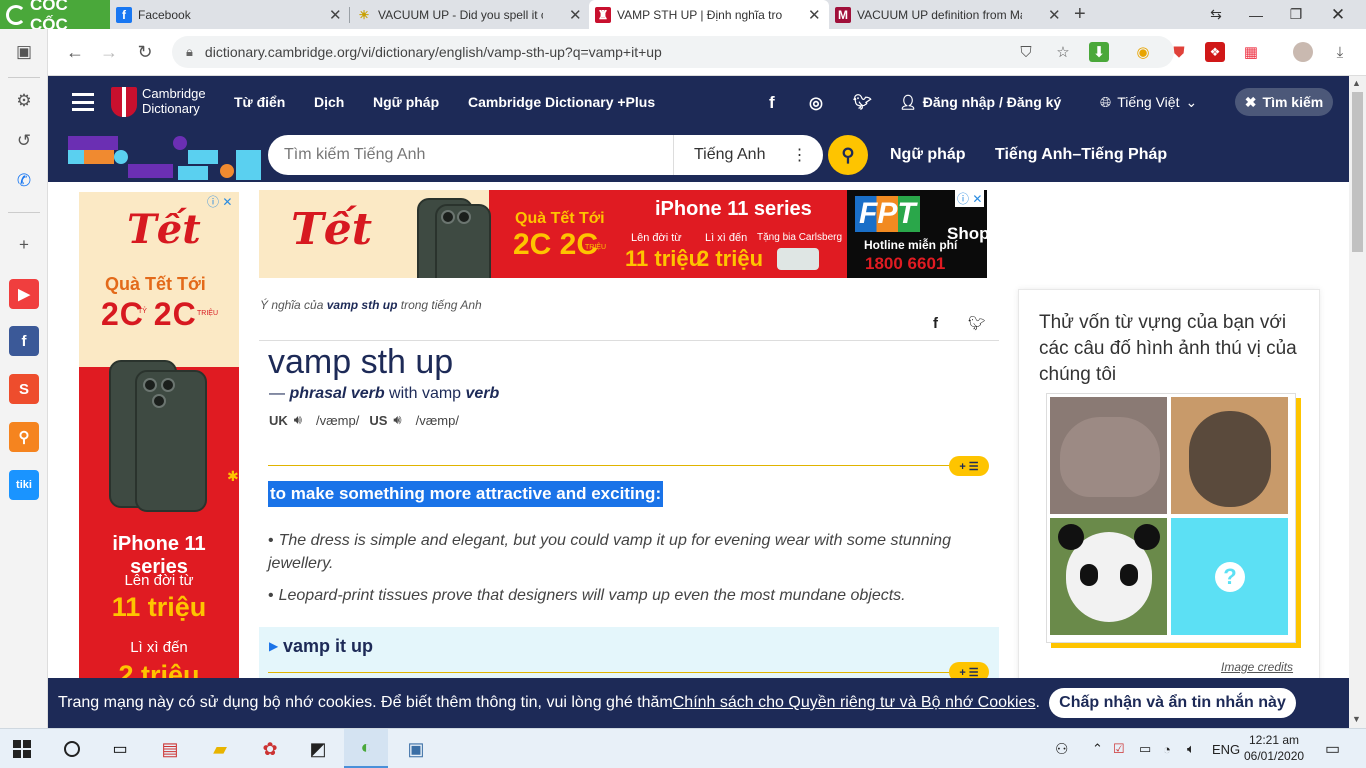  What do you see at coordinates (24, 52) in the screenshot?
I see `sidebar-toggle-icon: ▣` at bounding box center [24, 52].